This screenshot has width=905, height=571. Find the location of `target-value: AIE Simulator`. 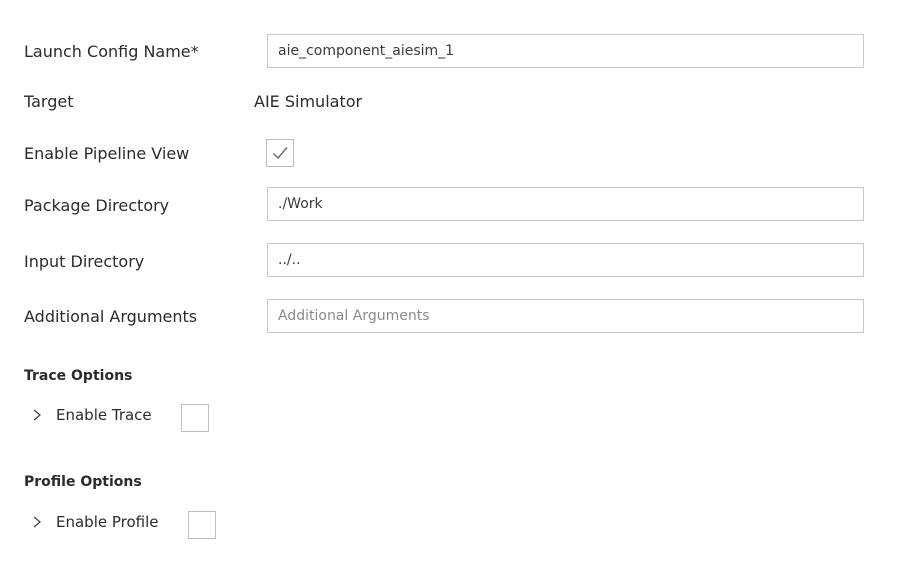

target-value: AIE Simulator is located at coordinates (308, 101).